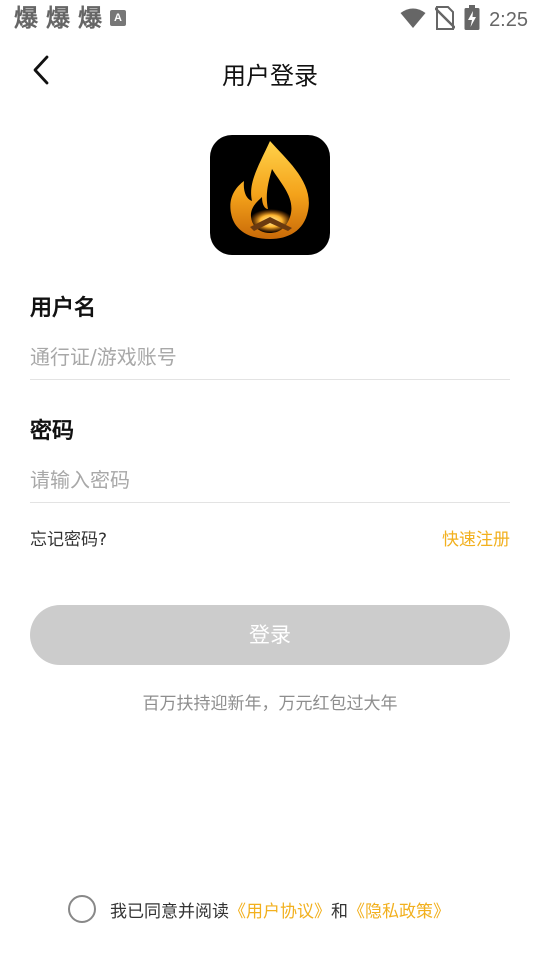 The width and height of the screenshot is (540, 960). Describe the element at coordinates (508, 19) in the screenshot. I see `clock-time: 2:25` at that location.